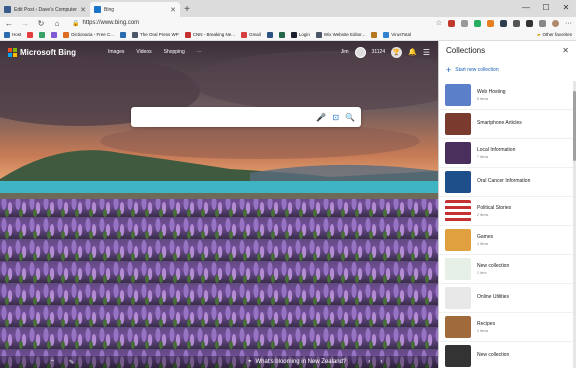 The image size is (576, 368). Describe the element at coordinates (507, 153) in the screenshot. I see `collection-item: Local Information 7 items` at that location.